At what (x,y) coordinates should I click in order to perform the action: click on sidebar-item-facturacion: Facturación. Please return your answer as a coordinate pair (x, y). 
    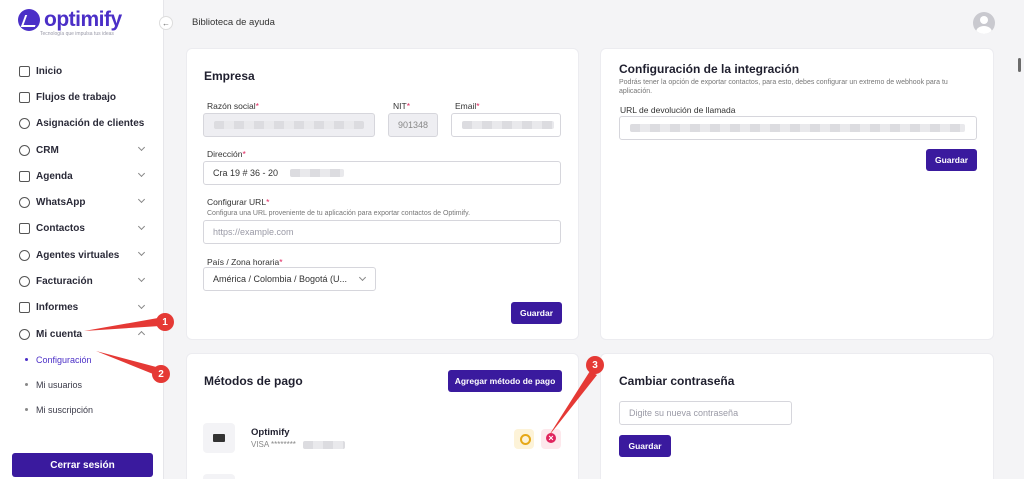
    Looking at the image, I should click on (82, 281).